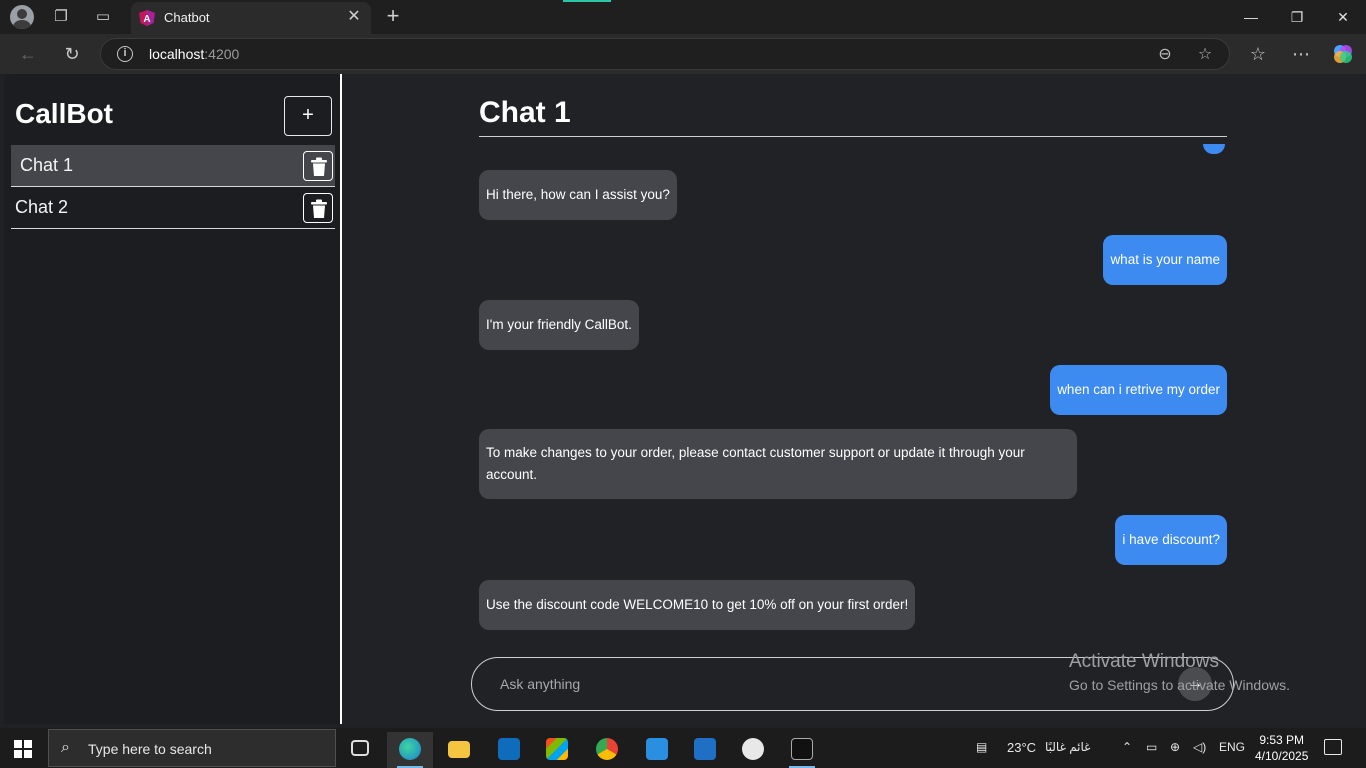 Image resolution: width=1366 pixels, height=768 pixels. What do you see at coordinates (28, 54) in the screenshot?
I see `back-icon: ←` at bounding box center [28, 54].